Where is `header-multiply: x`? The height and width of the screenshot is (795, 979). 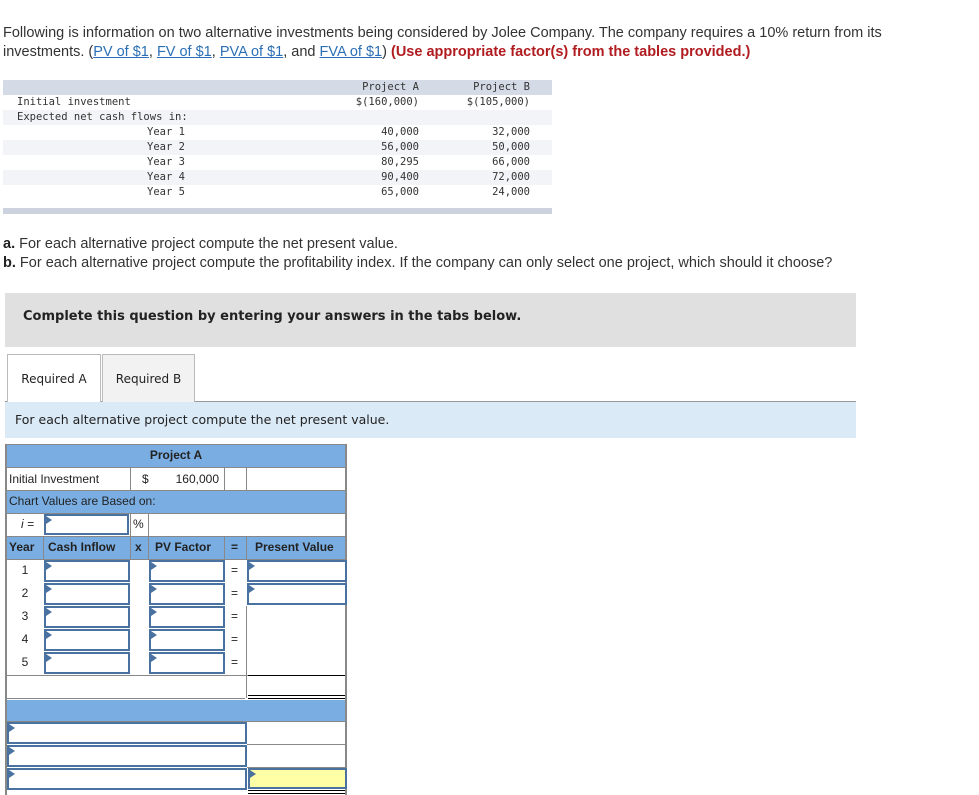
header-multiply: x is located at coordinates (138, 547).